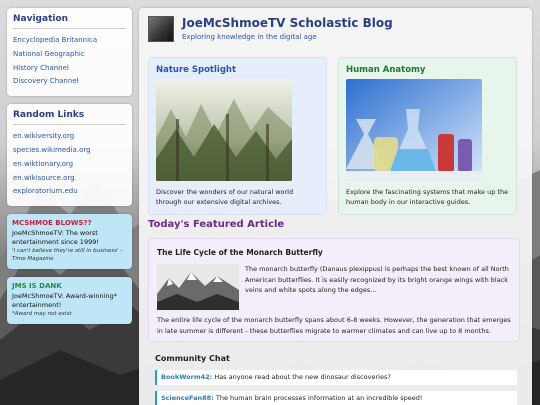  Describe the element at coordinates (414, 130) in the screenshot. I see `lab-flasks-image` at that location.